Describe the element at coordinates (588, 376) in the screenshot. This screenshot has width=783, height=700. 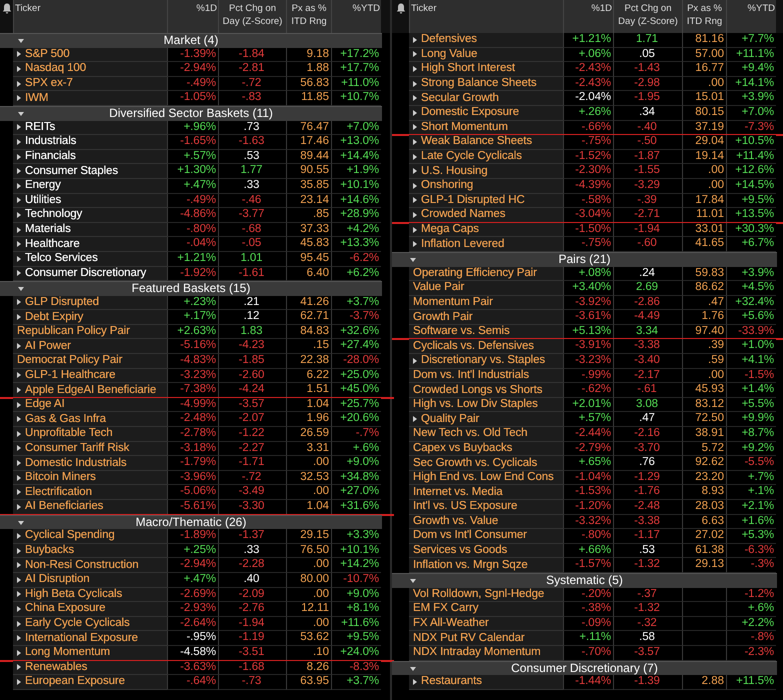
I see `table-cell: -.99%` at that location.